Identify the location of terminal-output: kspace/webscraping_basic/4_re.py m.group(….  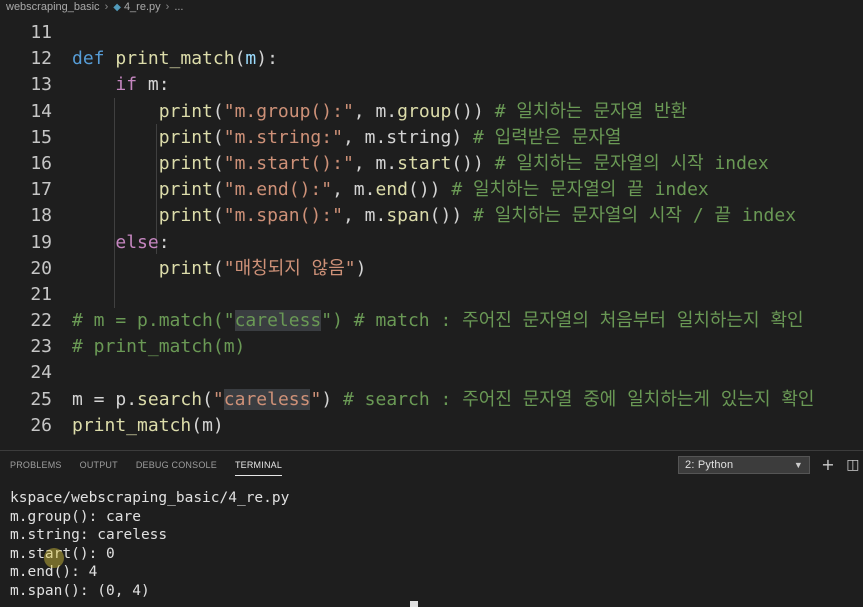
(149, 545).